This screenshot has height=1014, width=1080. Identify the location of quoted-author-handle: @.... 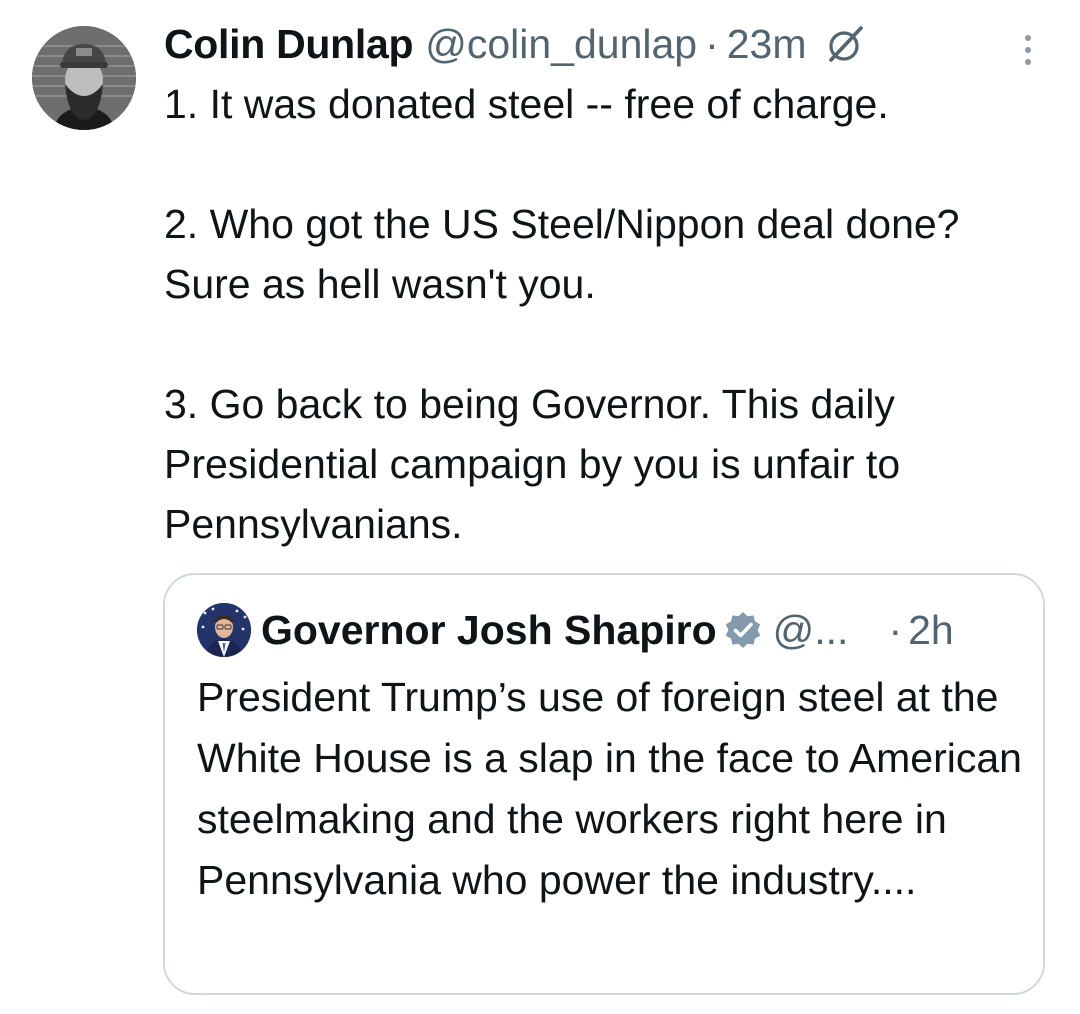
(811, 630).